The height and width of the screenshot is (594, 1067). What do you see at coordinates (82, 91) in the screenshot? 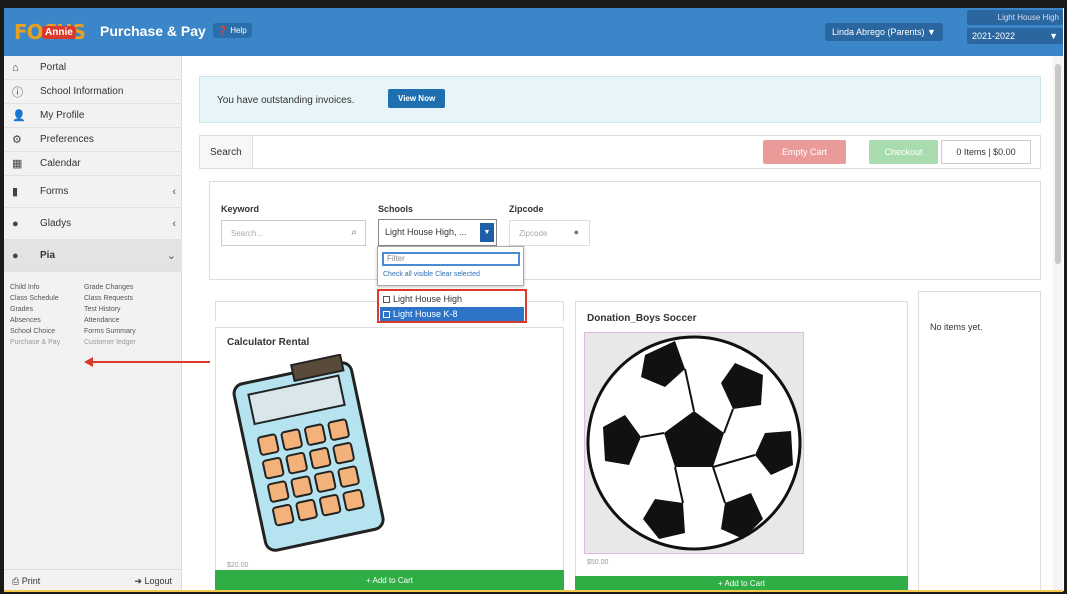
I see `sidebar-item-label: School Information` at bounding box center [82, 91].